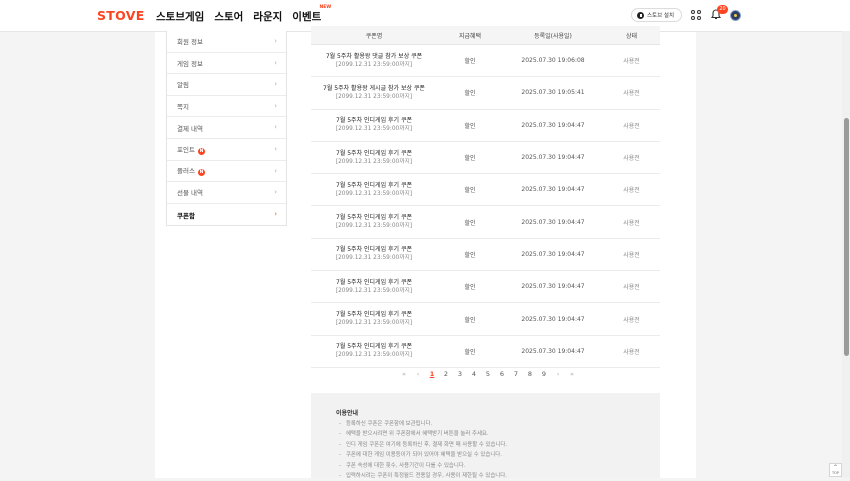  Describe the element at coordinates (226, 42) in the screenshot. I see `sidebar-item-member-info: 회원 정보 ›` at that location.